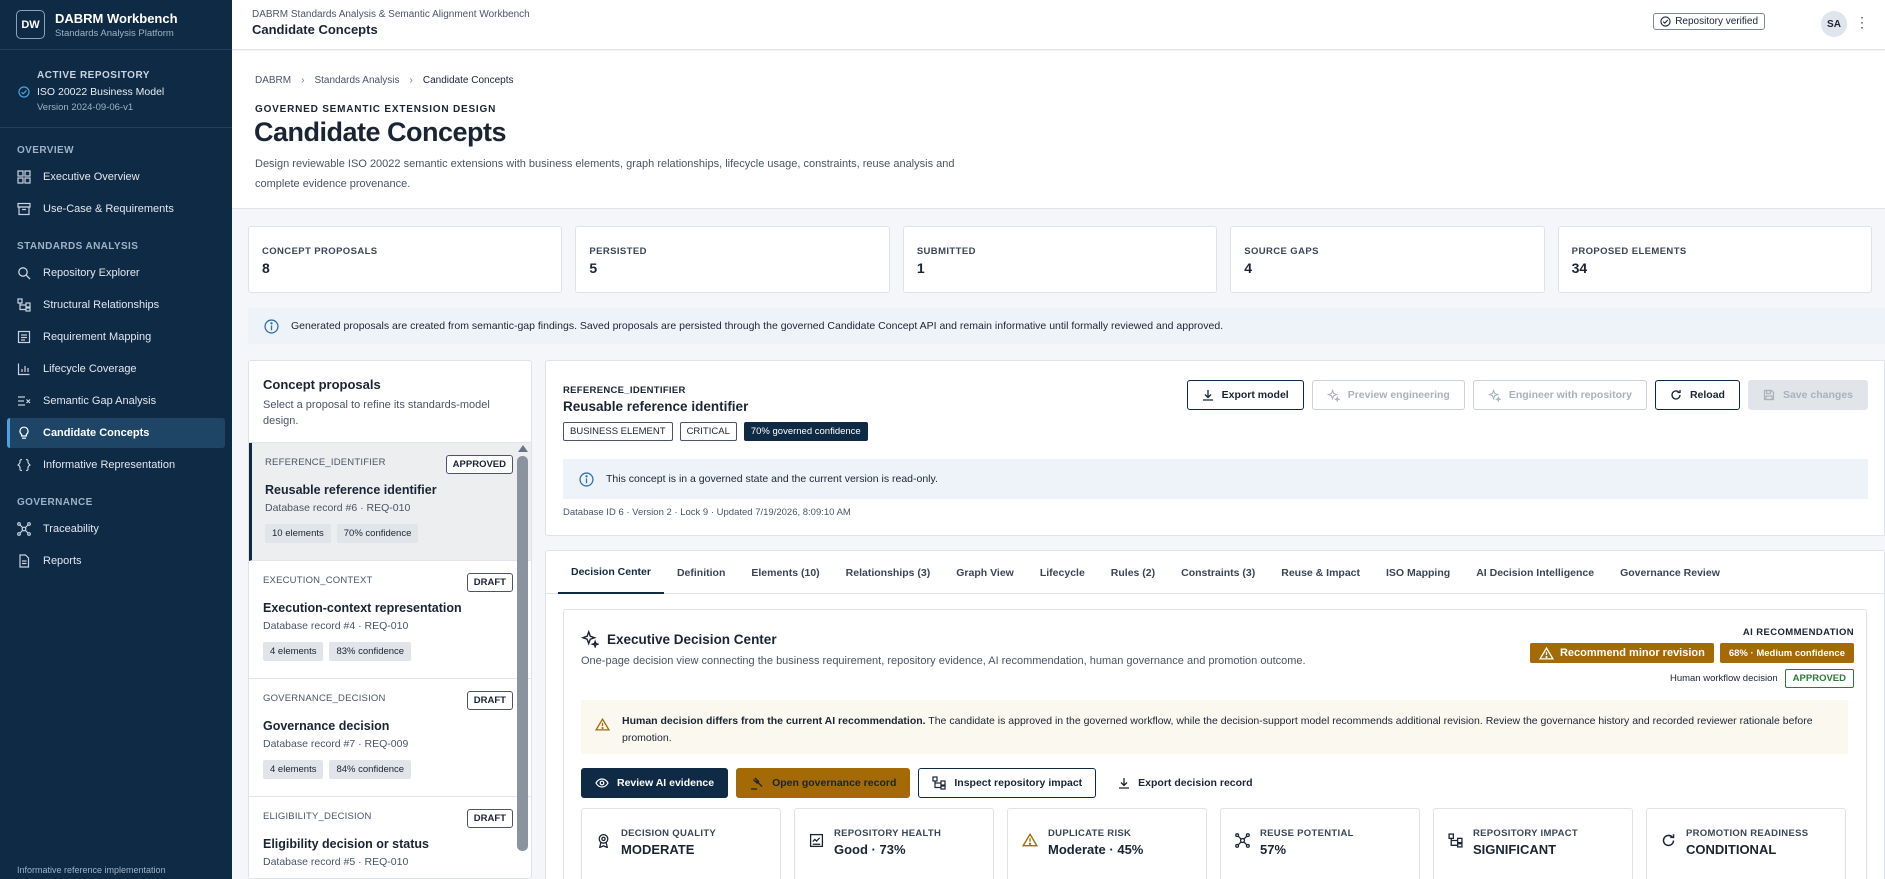 Image resolution: width=1885 pixels, height=879 pixels. What do you see at coordinates (611, 572) in the screenshot?
I see `tab-decision-center: Decision Center` at bounding box center [611, 572].